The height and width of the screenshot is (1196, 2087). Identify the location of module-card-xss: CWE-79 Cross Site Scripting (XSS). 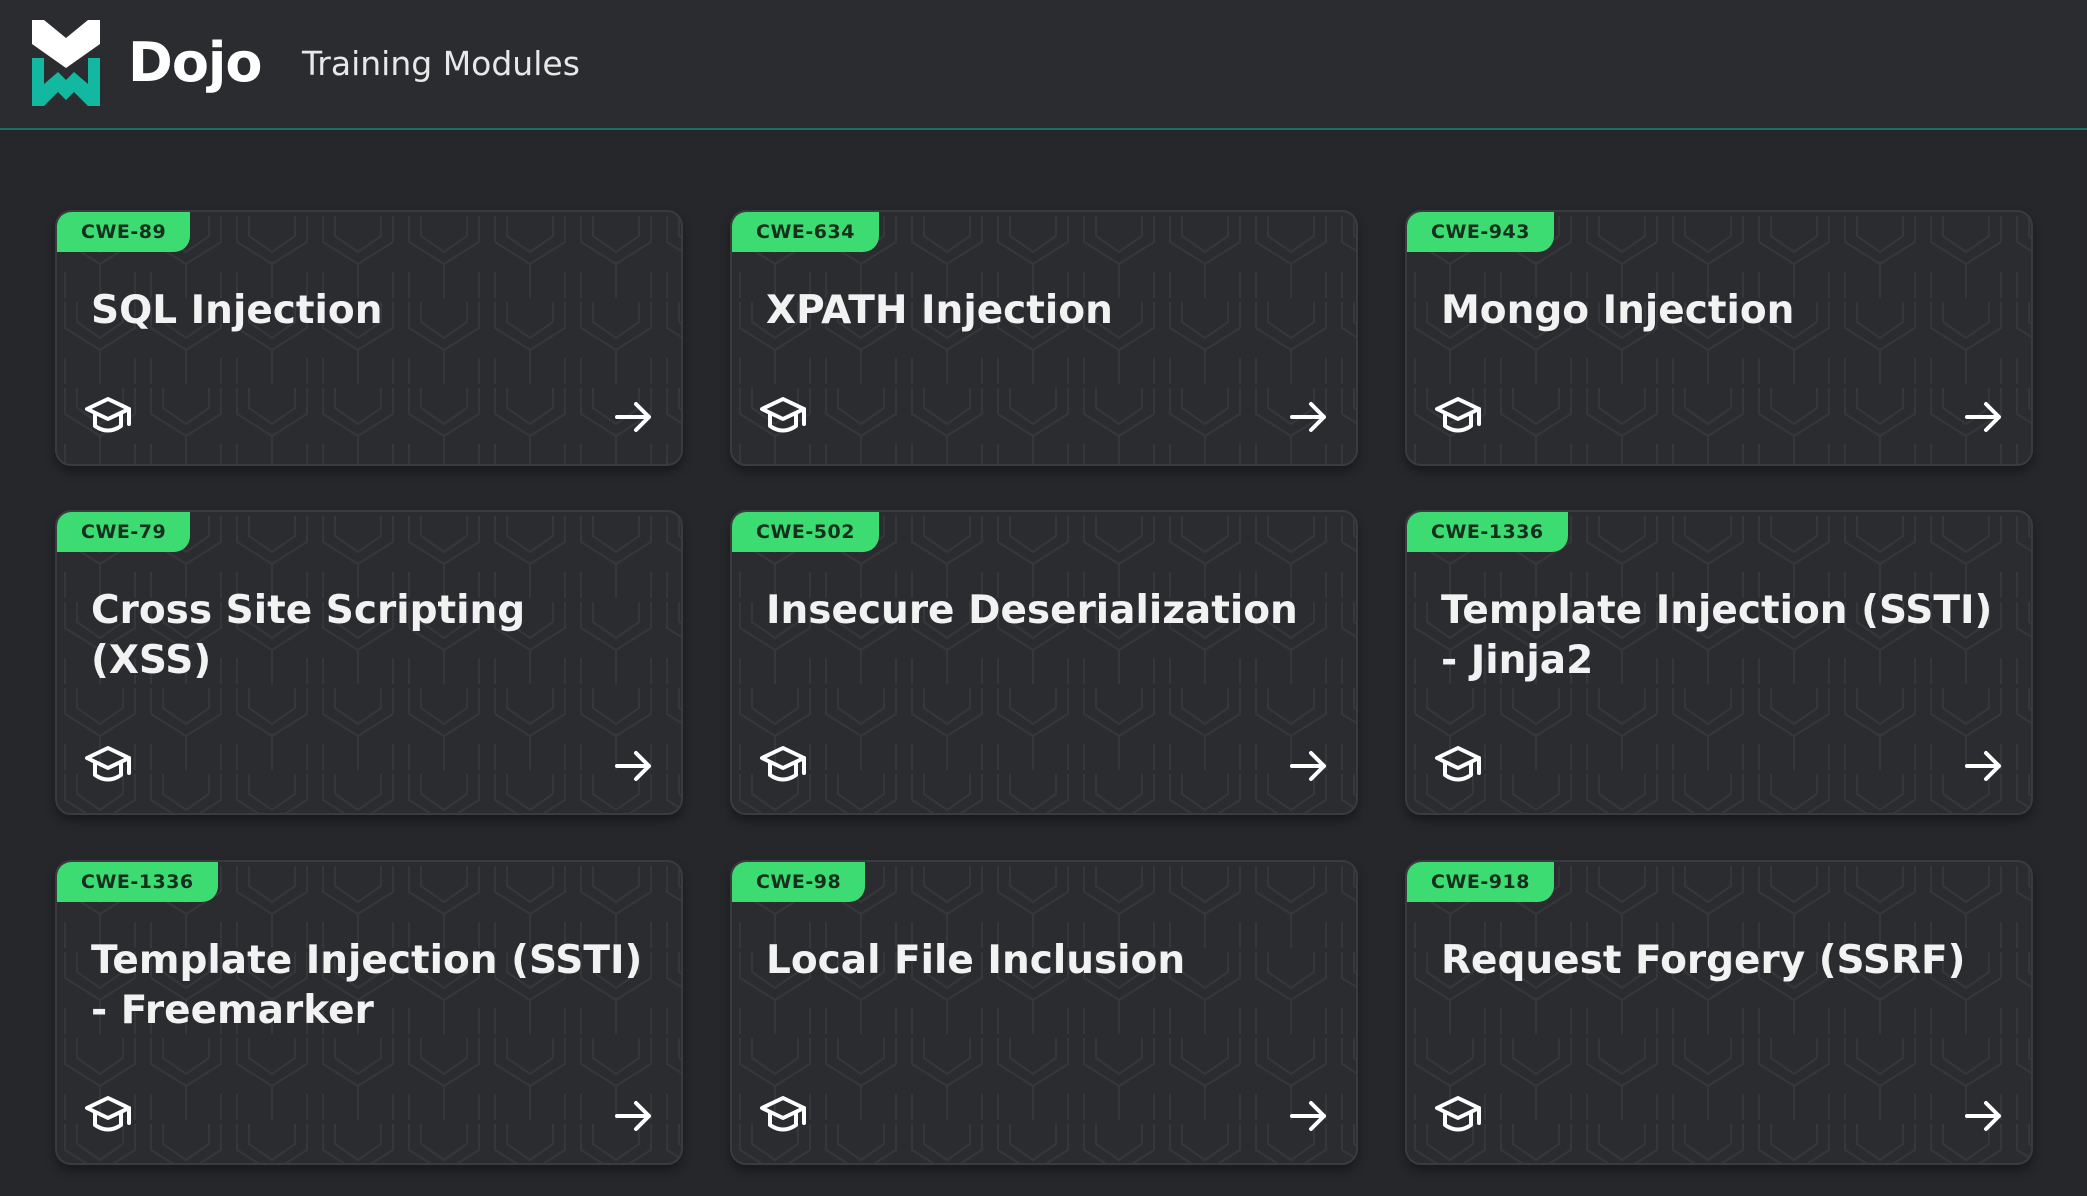
(369, 662).